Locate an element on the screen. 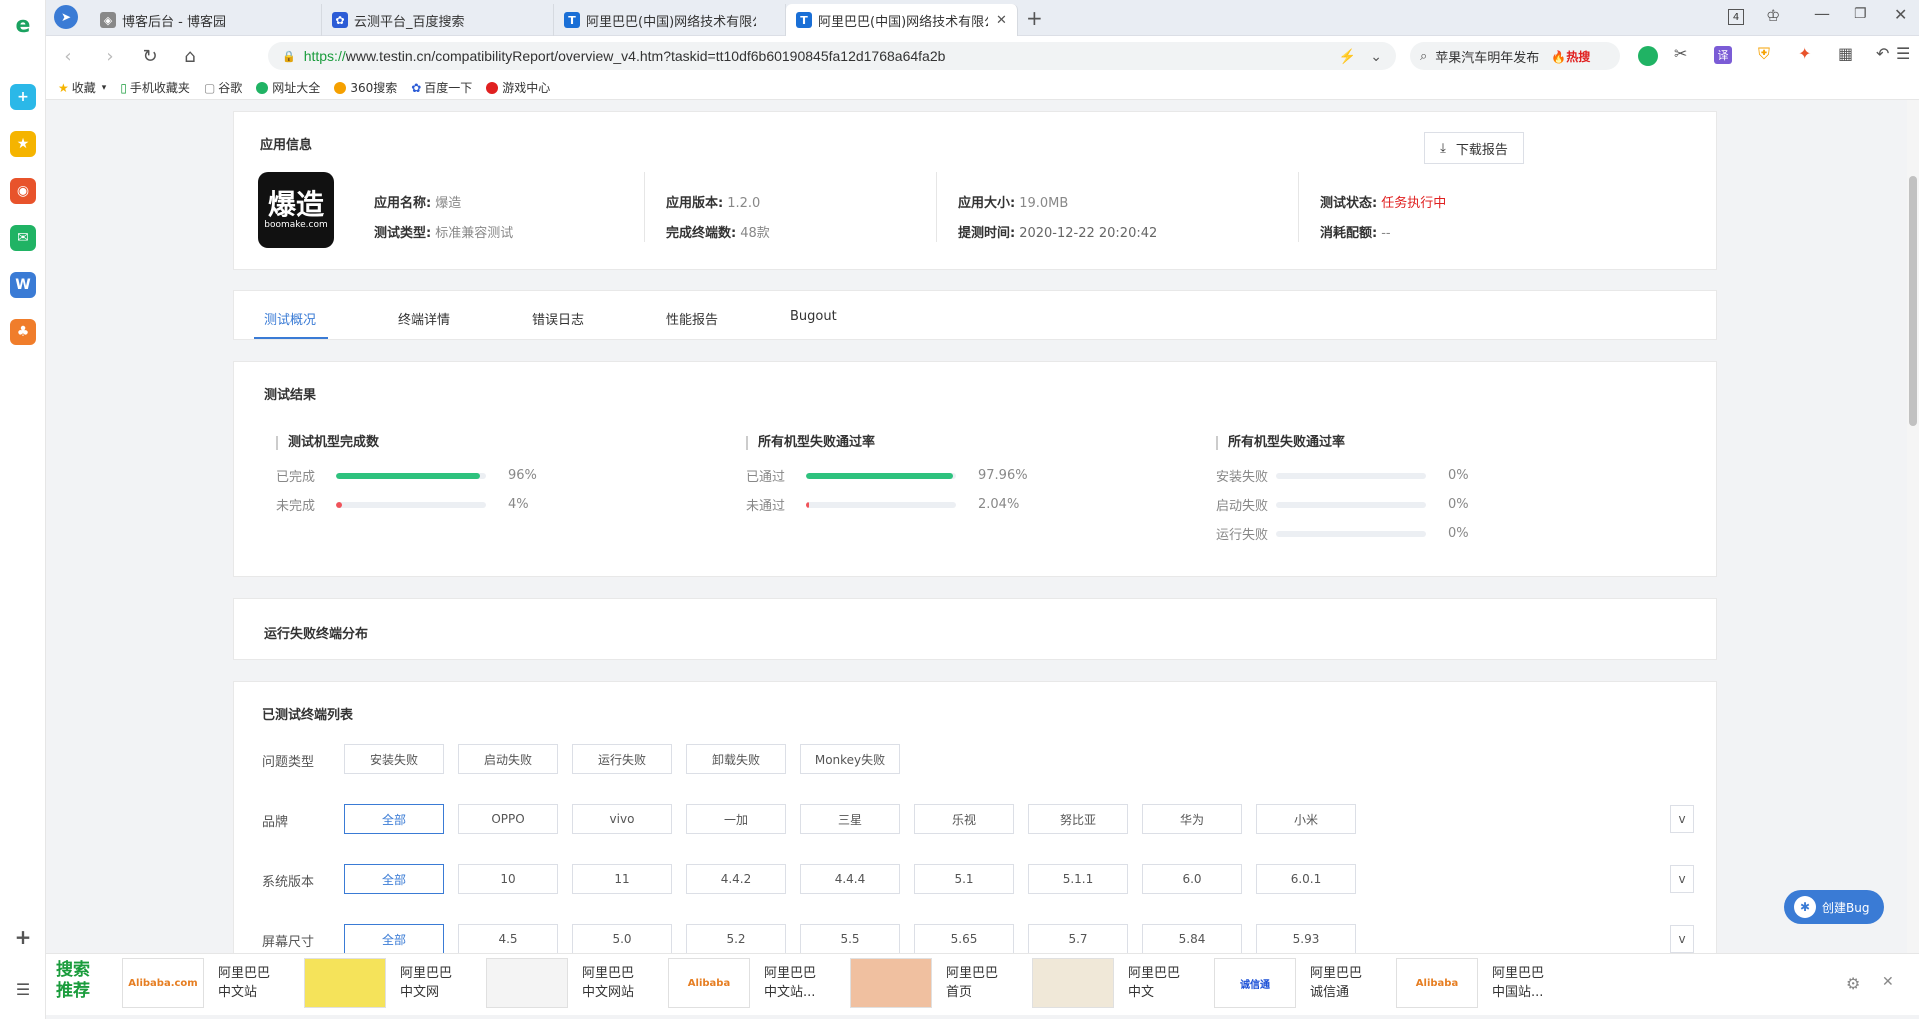 The height and width of the screenshot is (1019, 1919). filter-option: 5.5 is located at coordinates (850, 939).